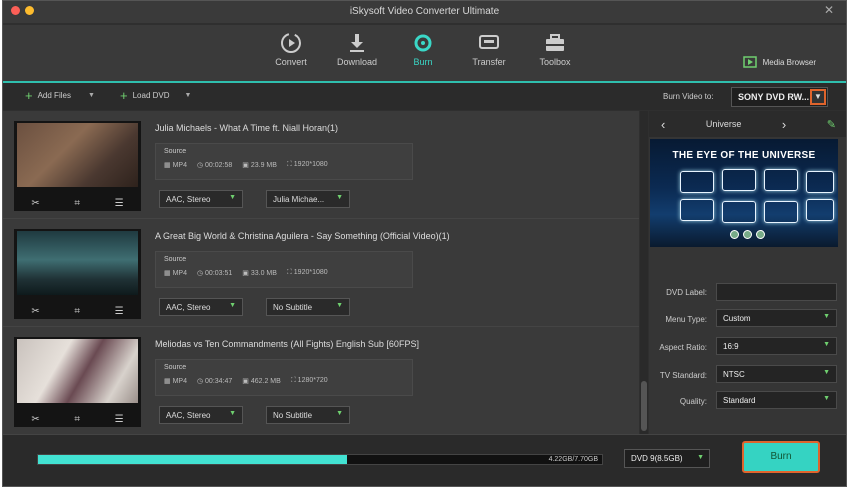 Image resolution: width=850 pixels, height=489 pixels. I want to click on menu-type-row: Menu Type: Custom ▼, so click(749, 319).